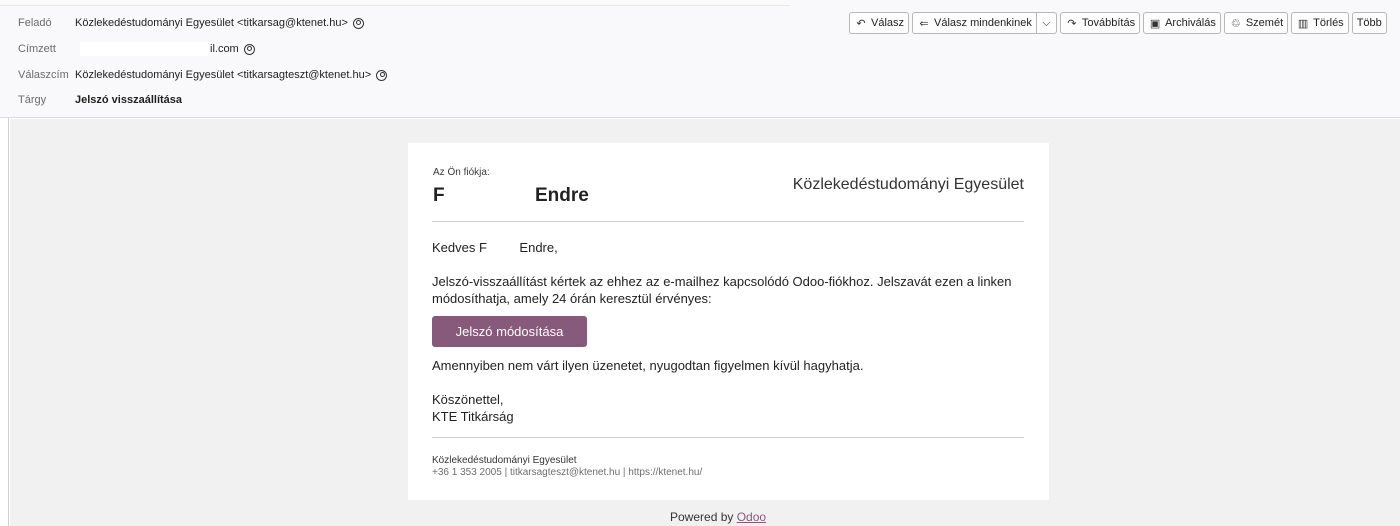  What do you see at coordinates (461, 172) in the screenshot?
I see `account-label: Az Ön fiókja:` at bounding box center [461, 172].